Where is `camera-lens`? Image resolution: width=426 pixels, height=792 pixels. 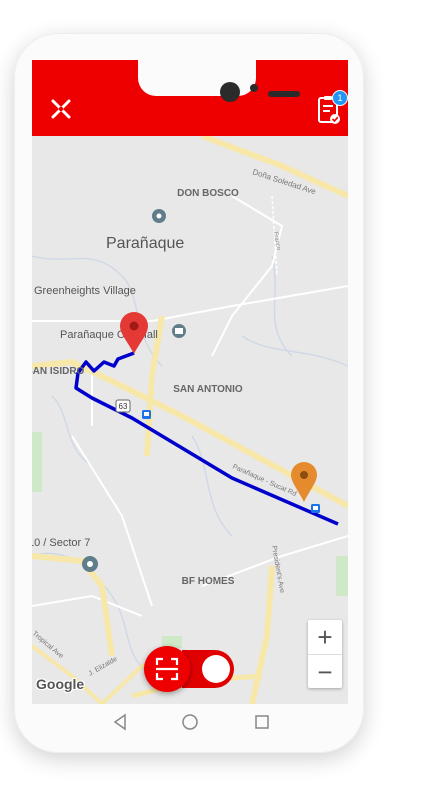
camera-lens is located at coordinates (230, 92).